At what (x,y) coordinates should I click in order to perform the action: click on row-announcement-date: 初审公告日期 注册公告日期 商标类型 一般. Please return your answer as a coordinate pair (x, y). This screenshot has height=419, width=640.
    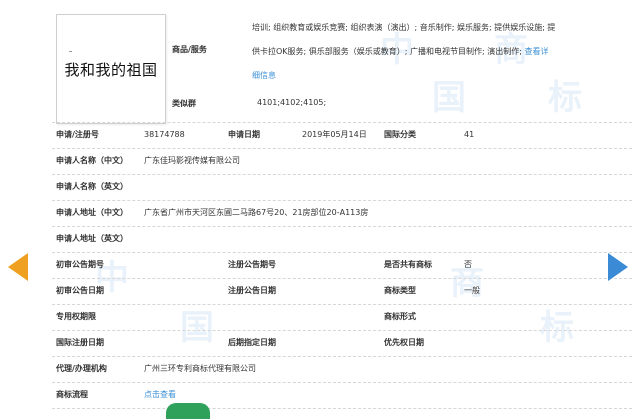
    Looking at the image, I should click on (342, 291).